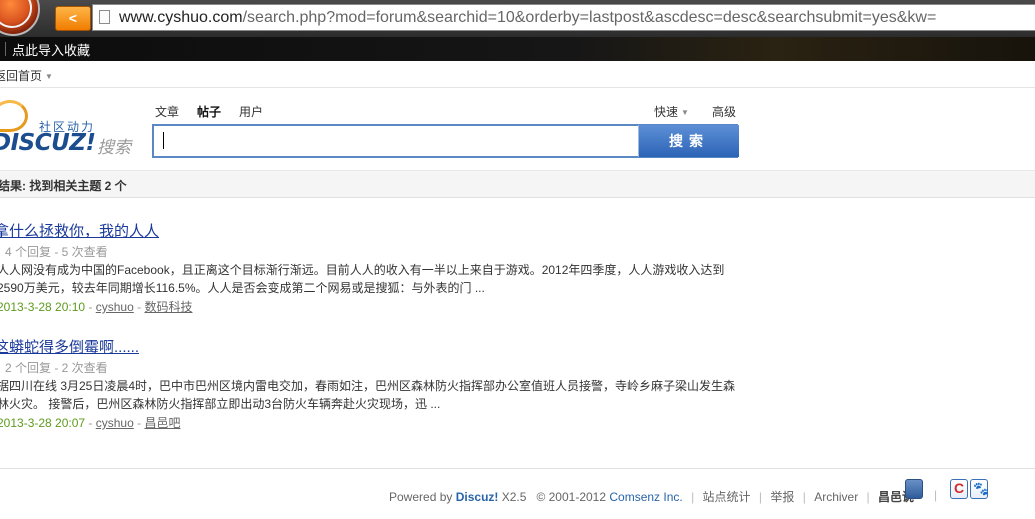 This screenshot has height=519, width=1035. What do you see at coordinates (43, 307) in the screenshot?
I see `result-date: 2013-3-28 20:10` at bounding box center [43, 307].